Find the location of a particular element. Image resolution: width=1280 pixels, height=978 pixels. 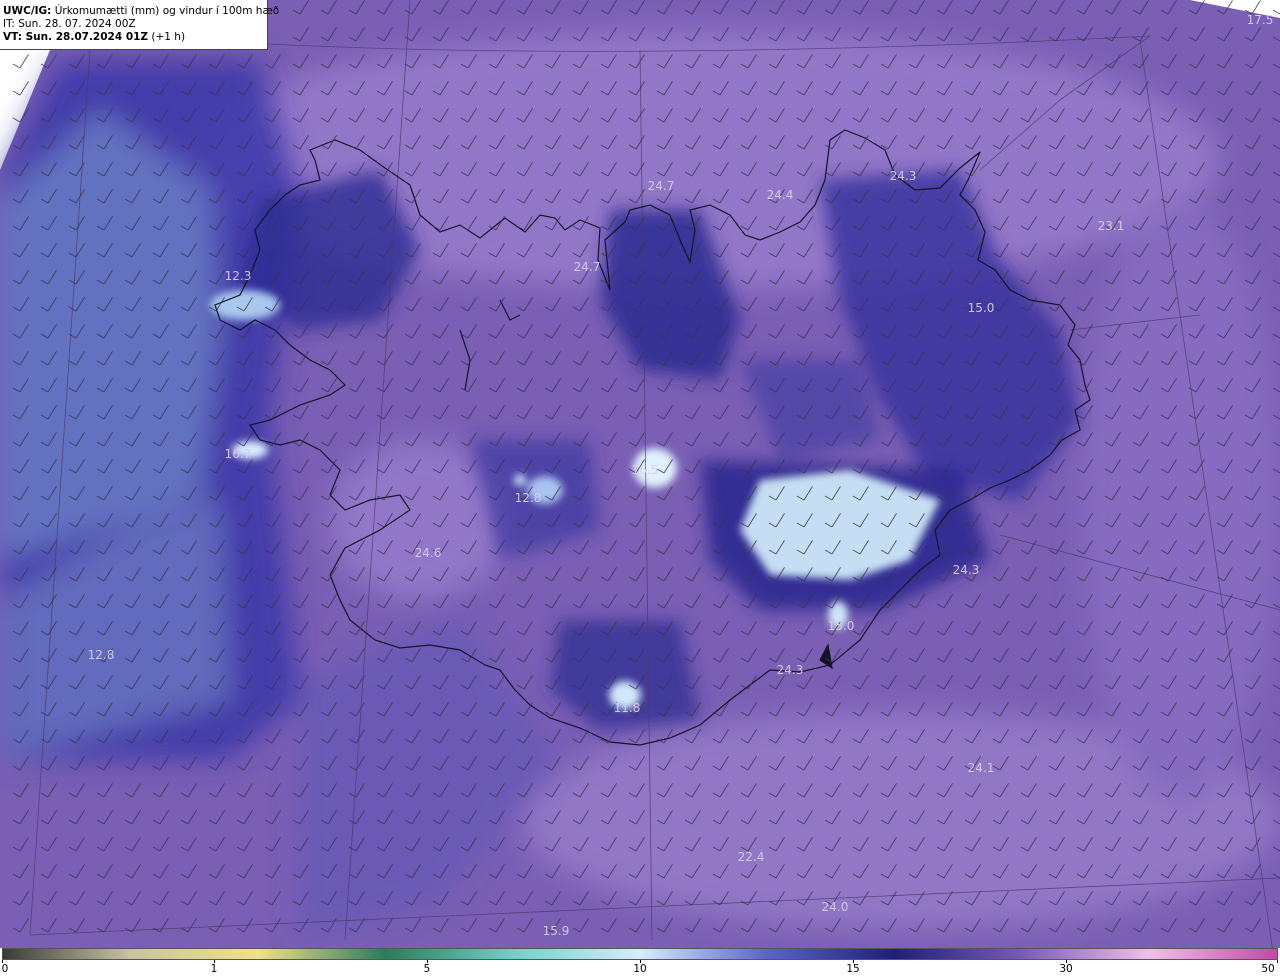

vt-suffix: (+1 h) is located at coordinates (167, 37).